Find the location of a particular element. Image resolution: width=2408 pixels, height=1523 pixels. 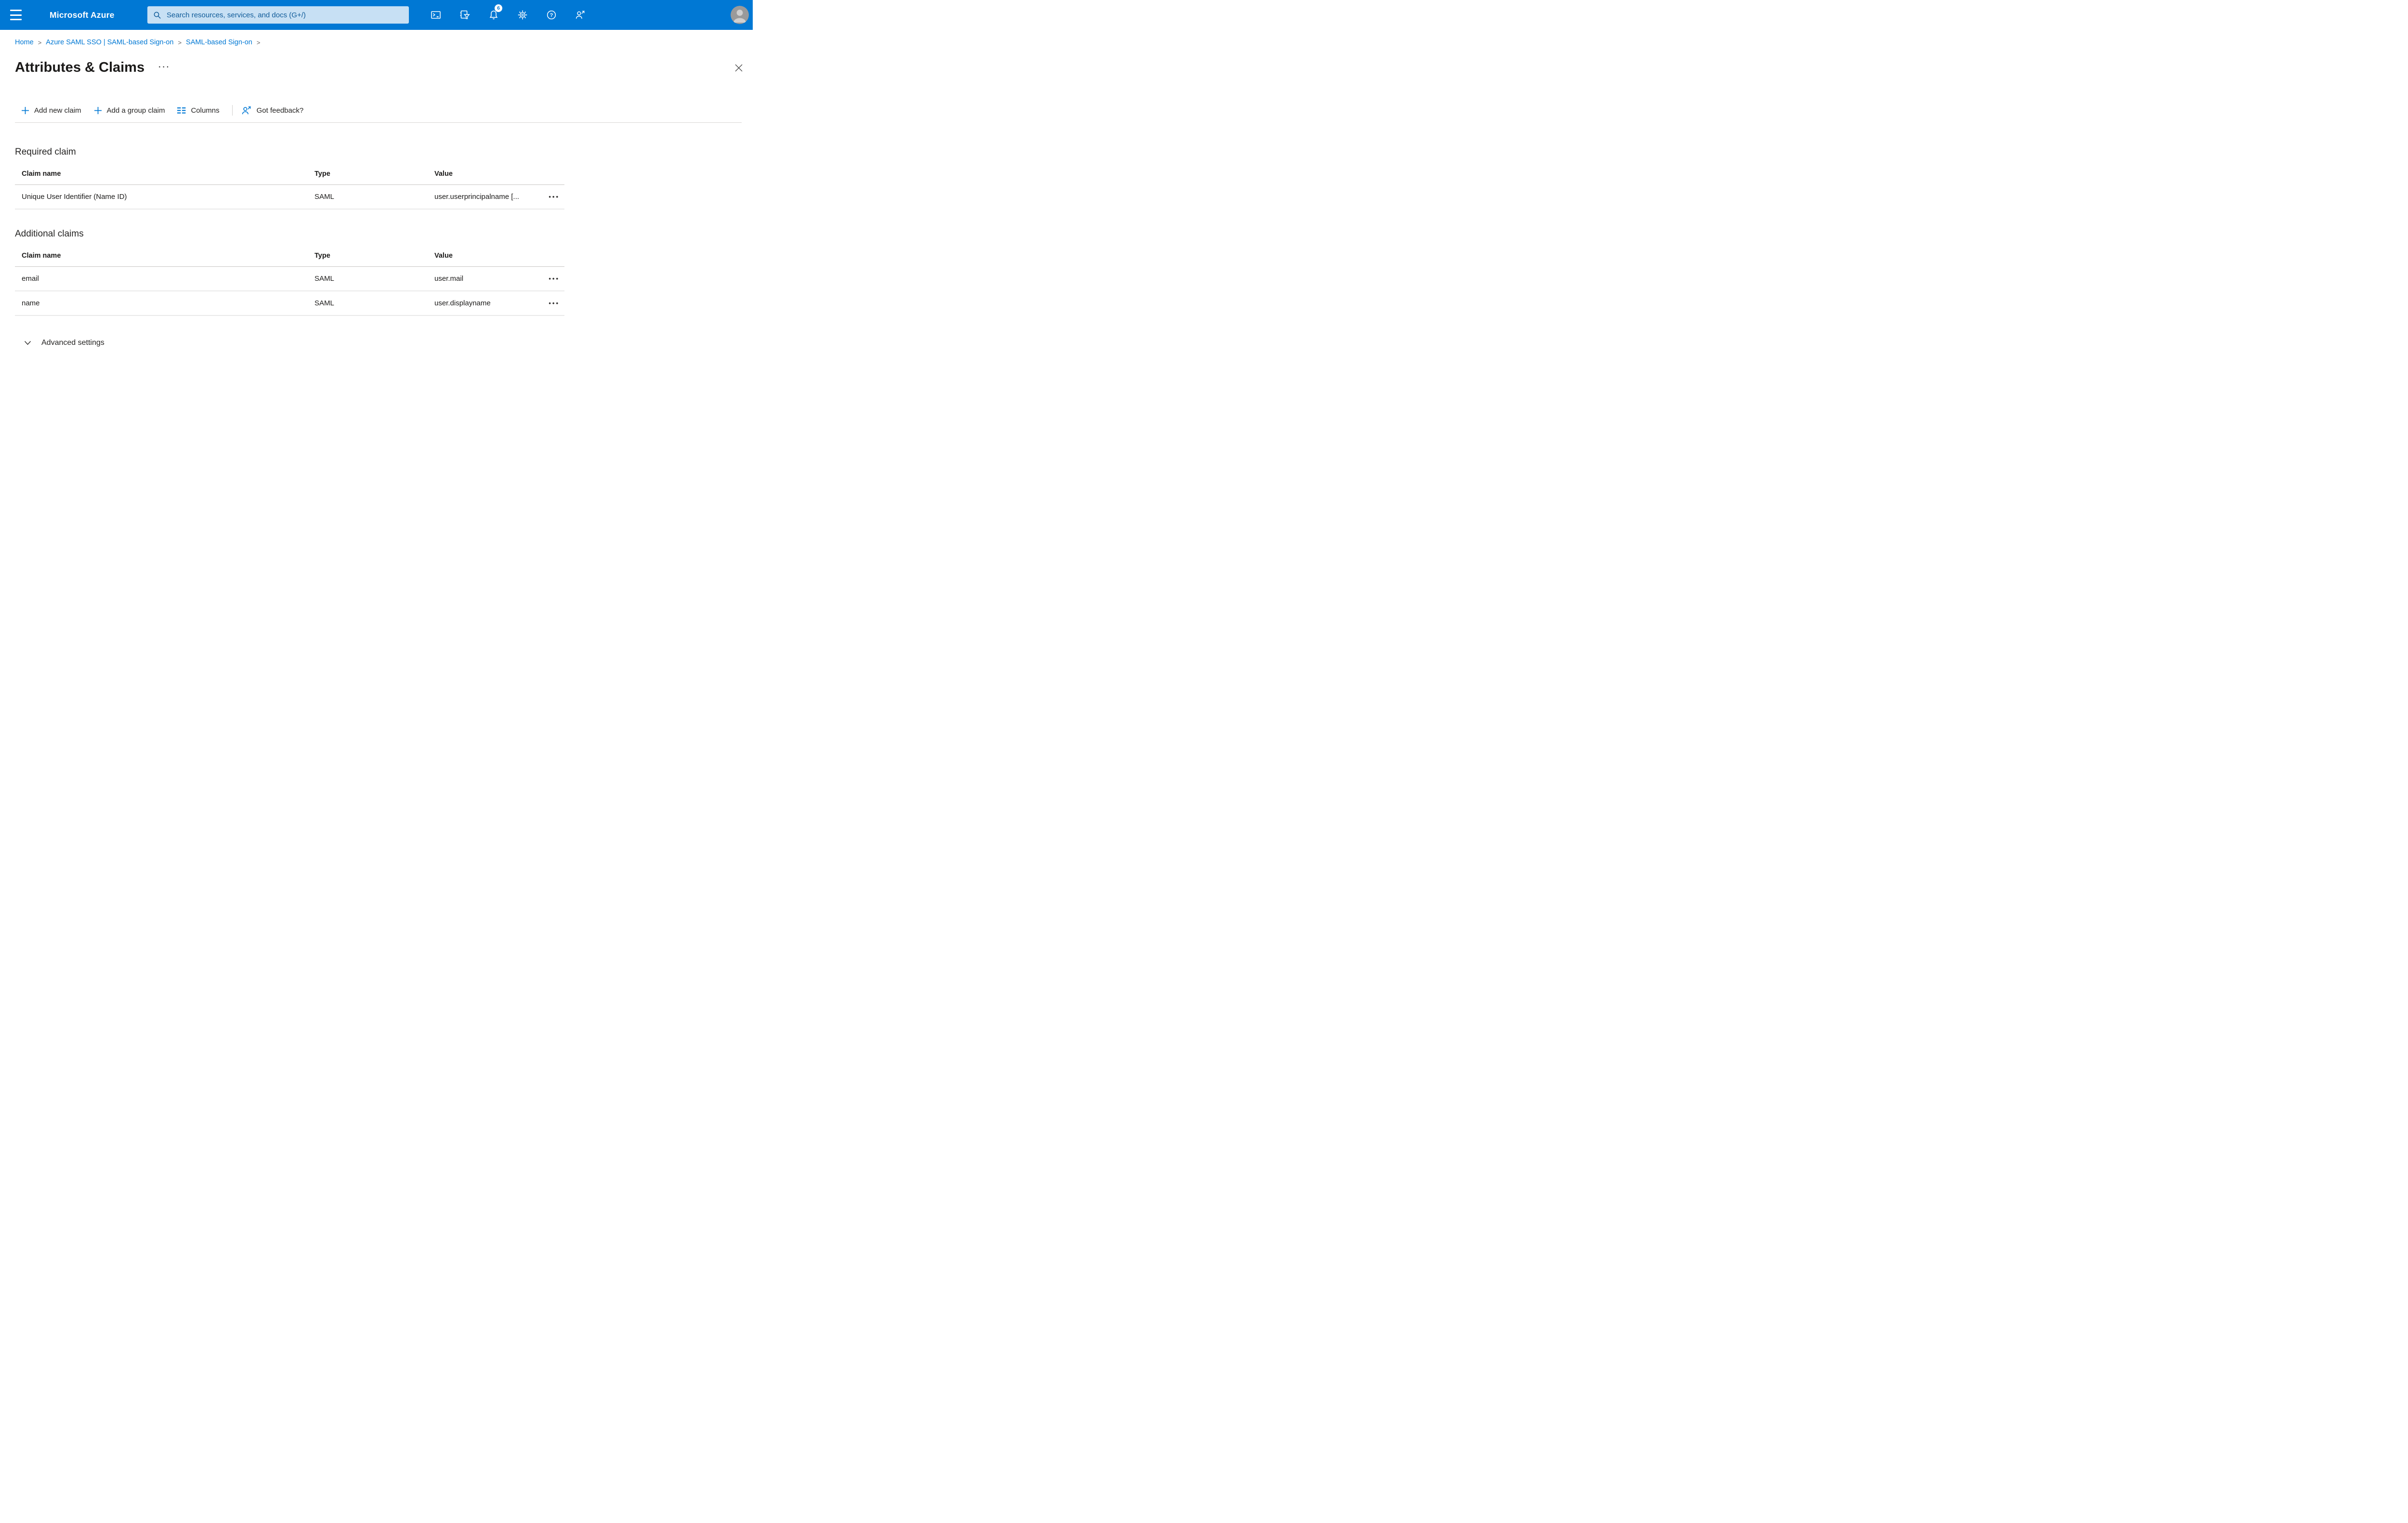

notifications-button: 6 is located at coordinates (493, 14).